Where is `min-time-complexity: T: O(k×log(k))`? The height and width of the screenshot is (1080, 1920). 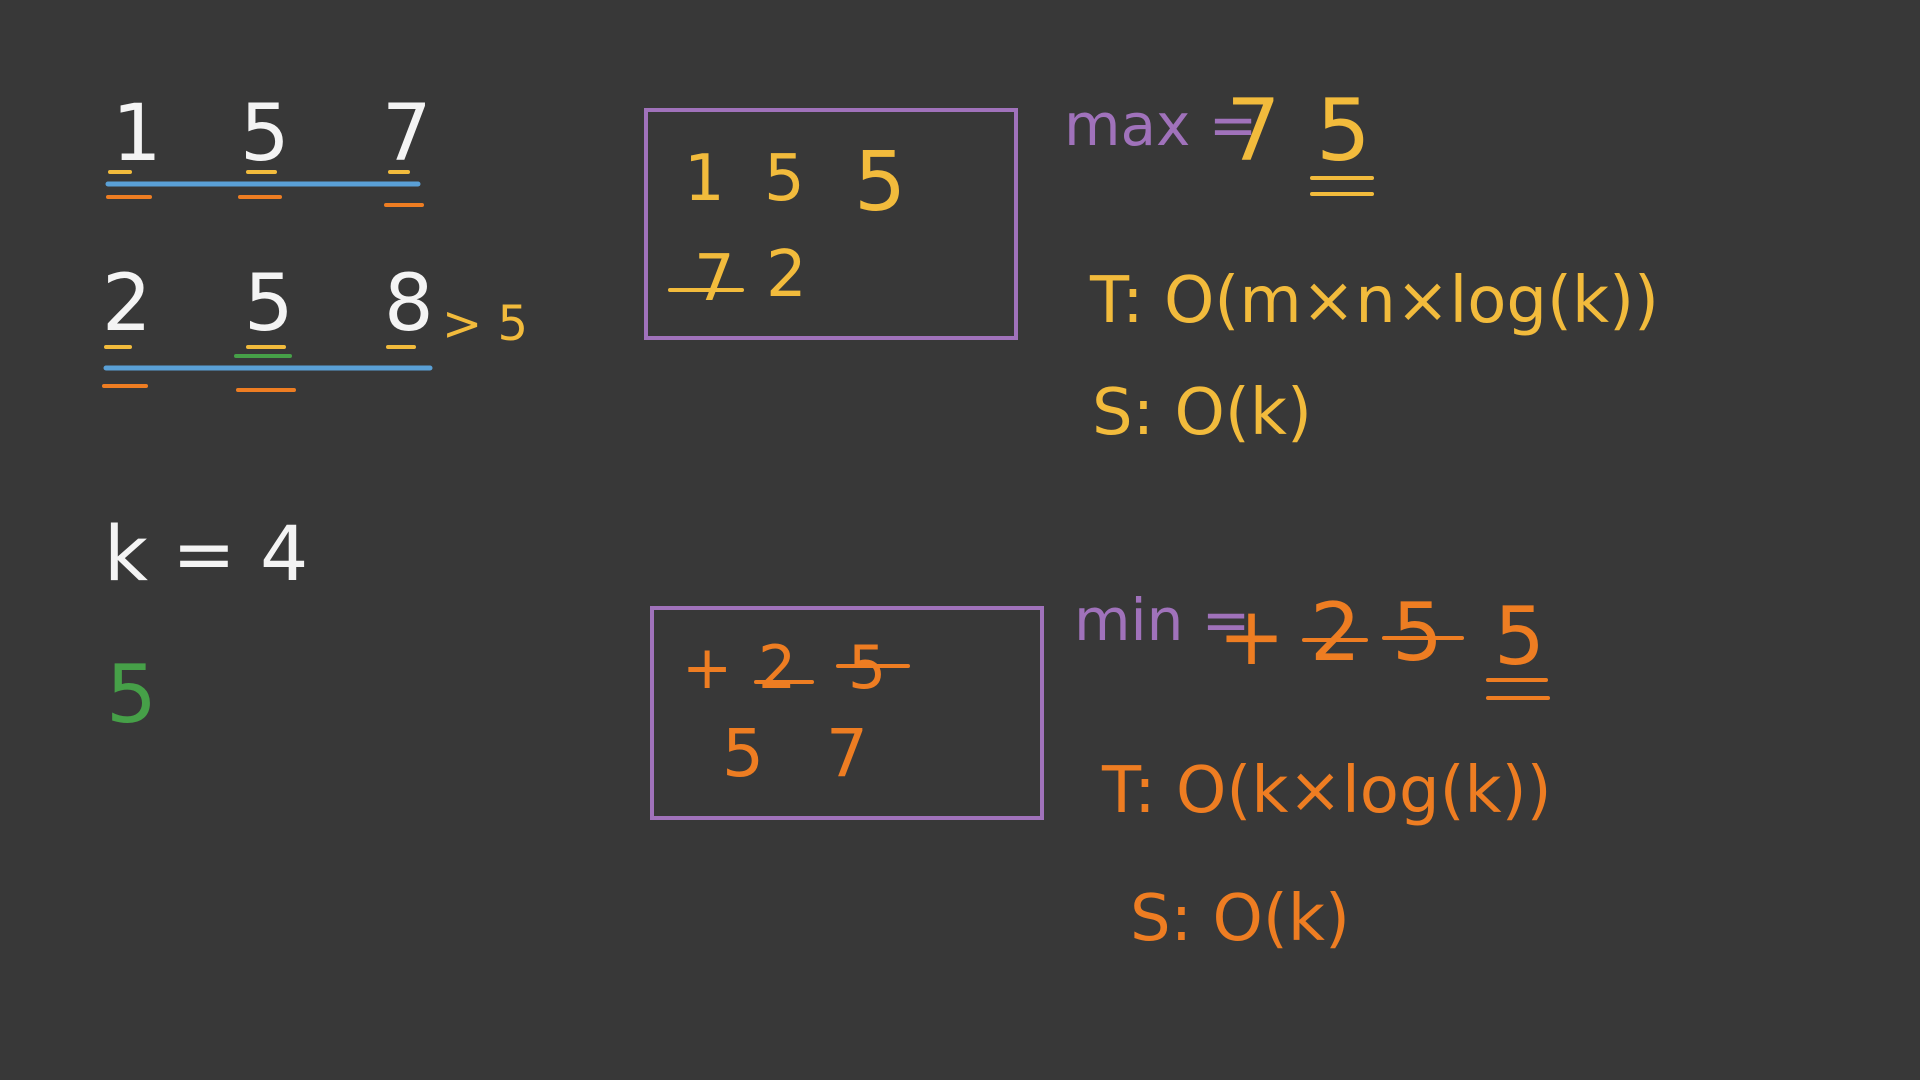 min-time-complexity: T: O(k×log(k)) is located at coordinates (1326, 791).